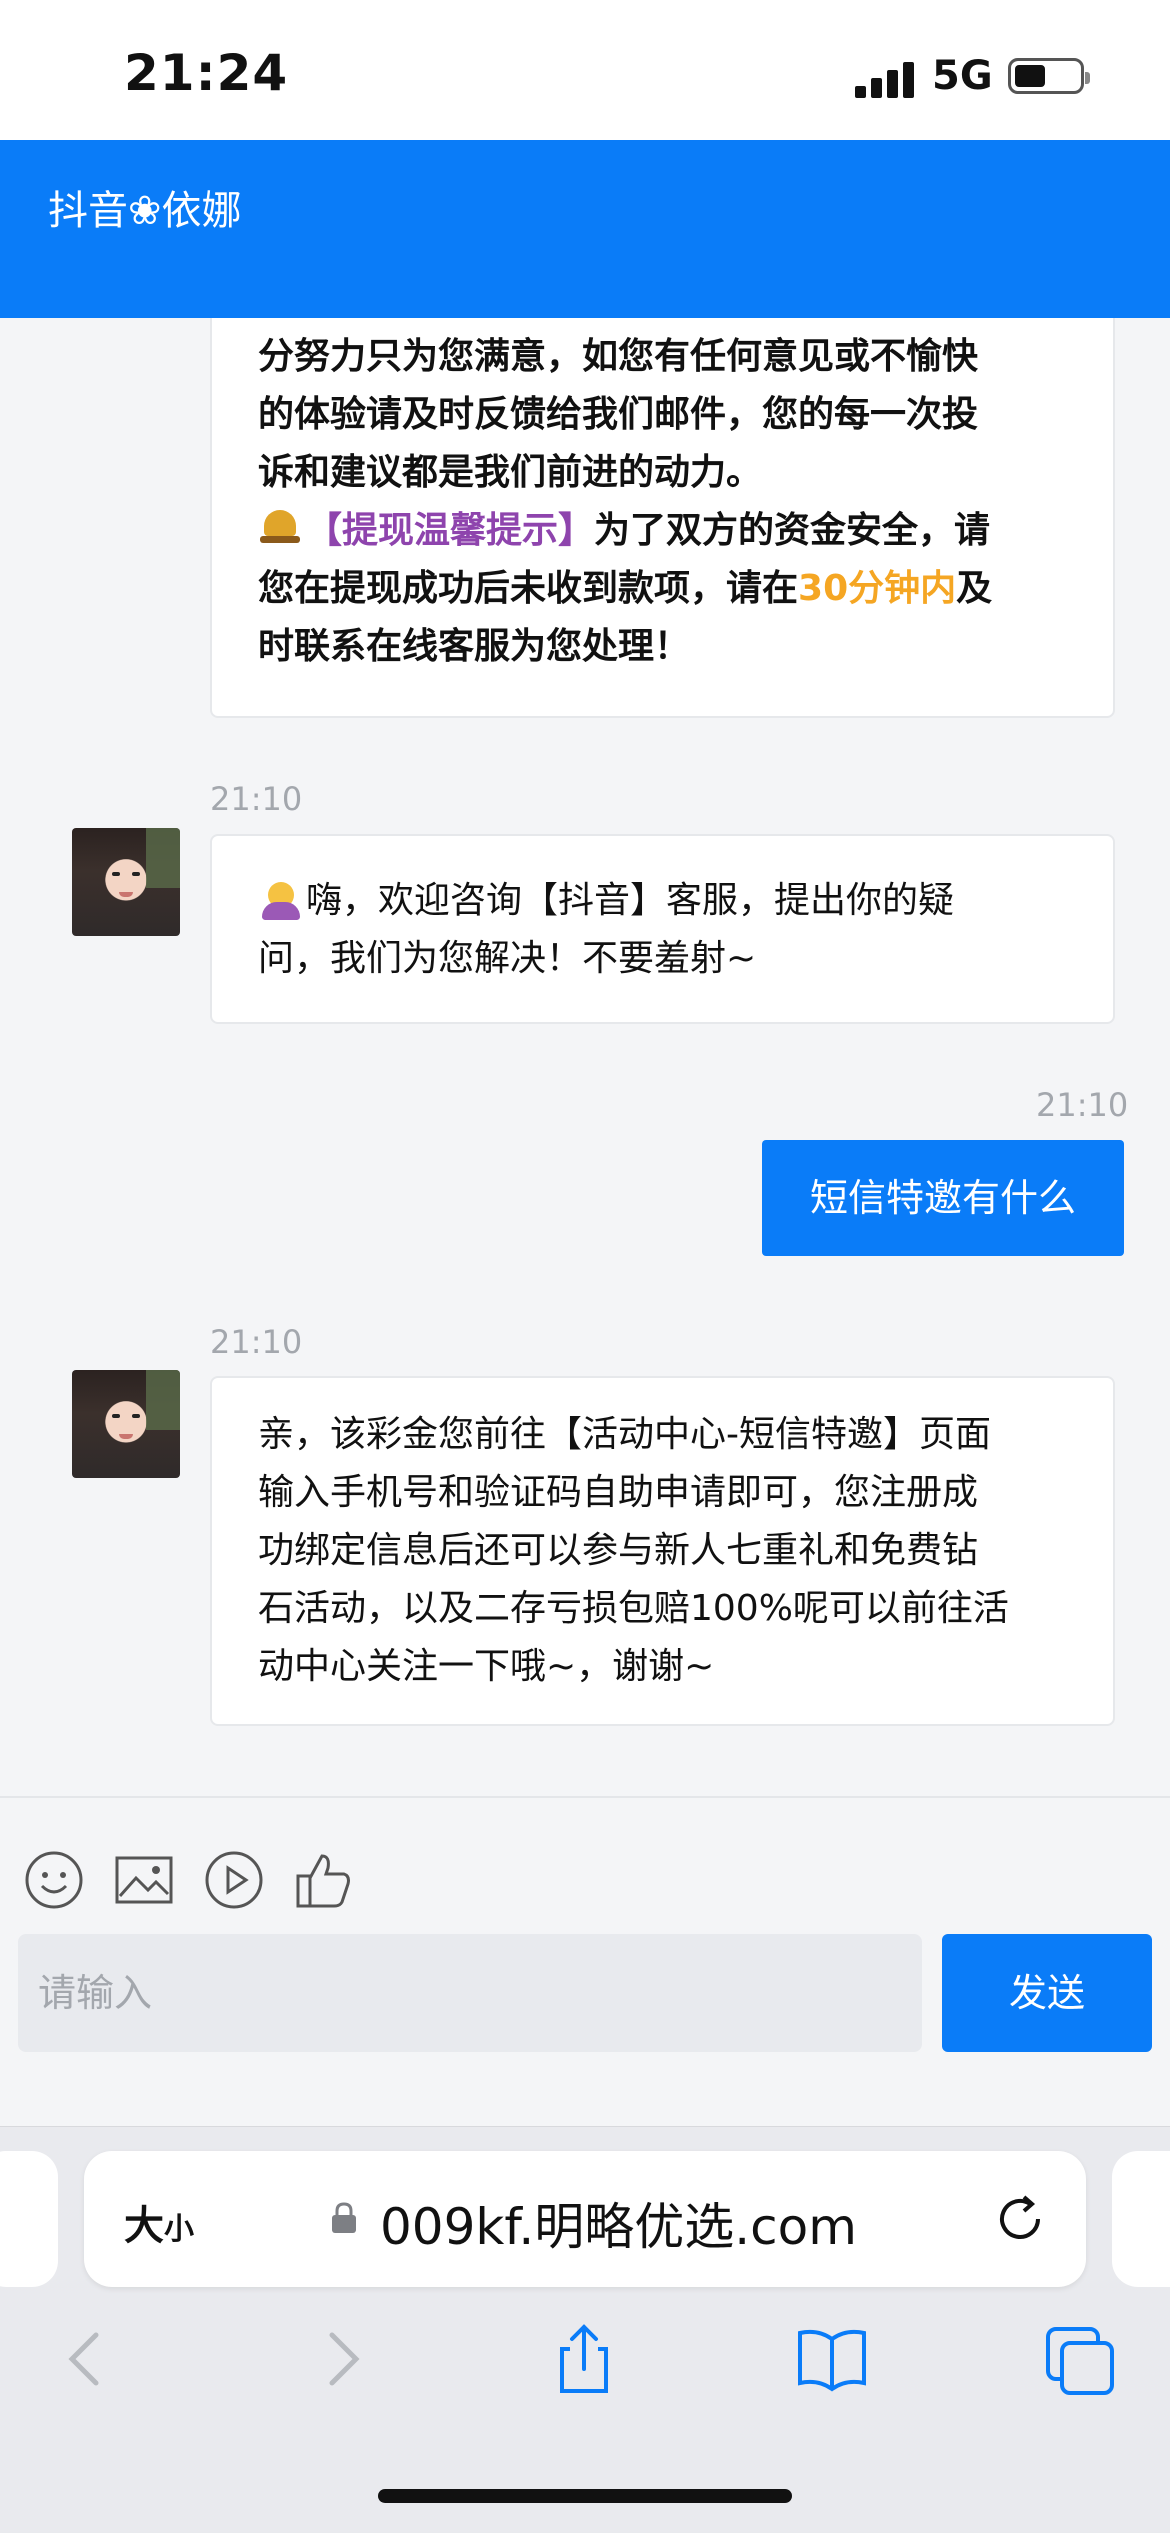 Image resolution: width=1170 pixels, height=2533 pixels. What do you see at coordinates (832, 2359) in the screenshot?
I see `bookmarks-icon` at bounding box center [832, 2359].